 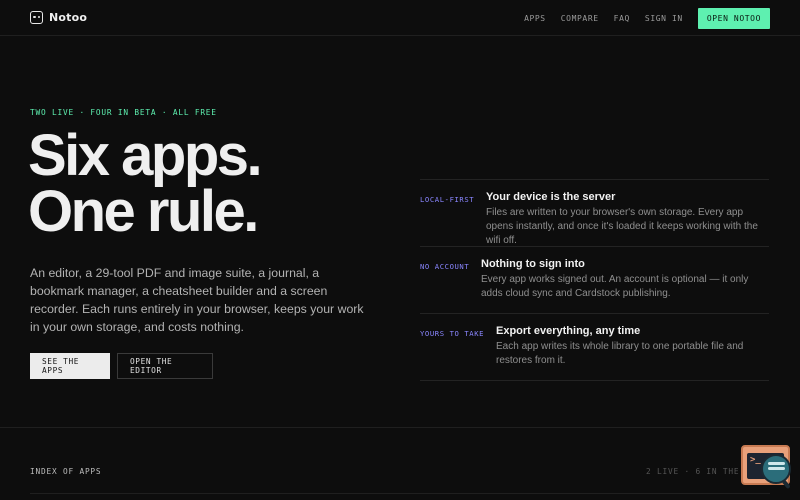 I want to click on index-of-apps-label: INDEX OF APPS, so click(x=66, y=471).